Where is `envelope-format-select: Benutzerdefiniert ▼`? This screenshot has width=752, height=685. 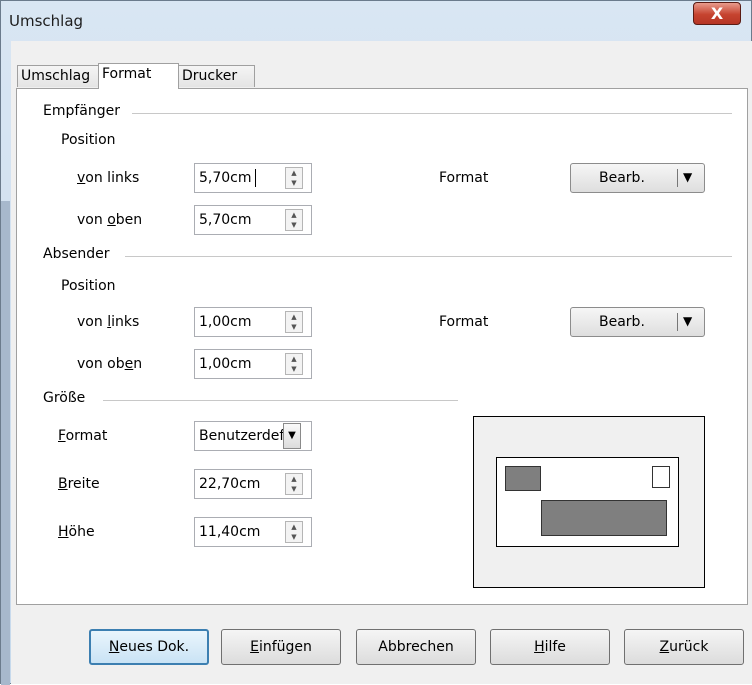 envelope-format-select: Benutzerdefiniert ▼ is located at coordinates (253, 436).